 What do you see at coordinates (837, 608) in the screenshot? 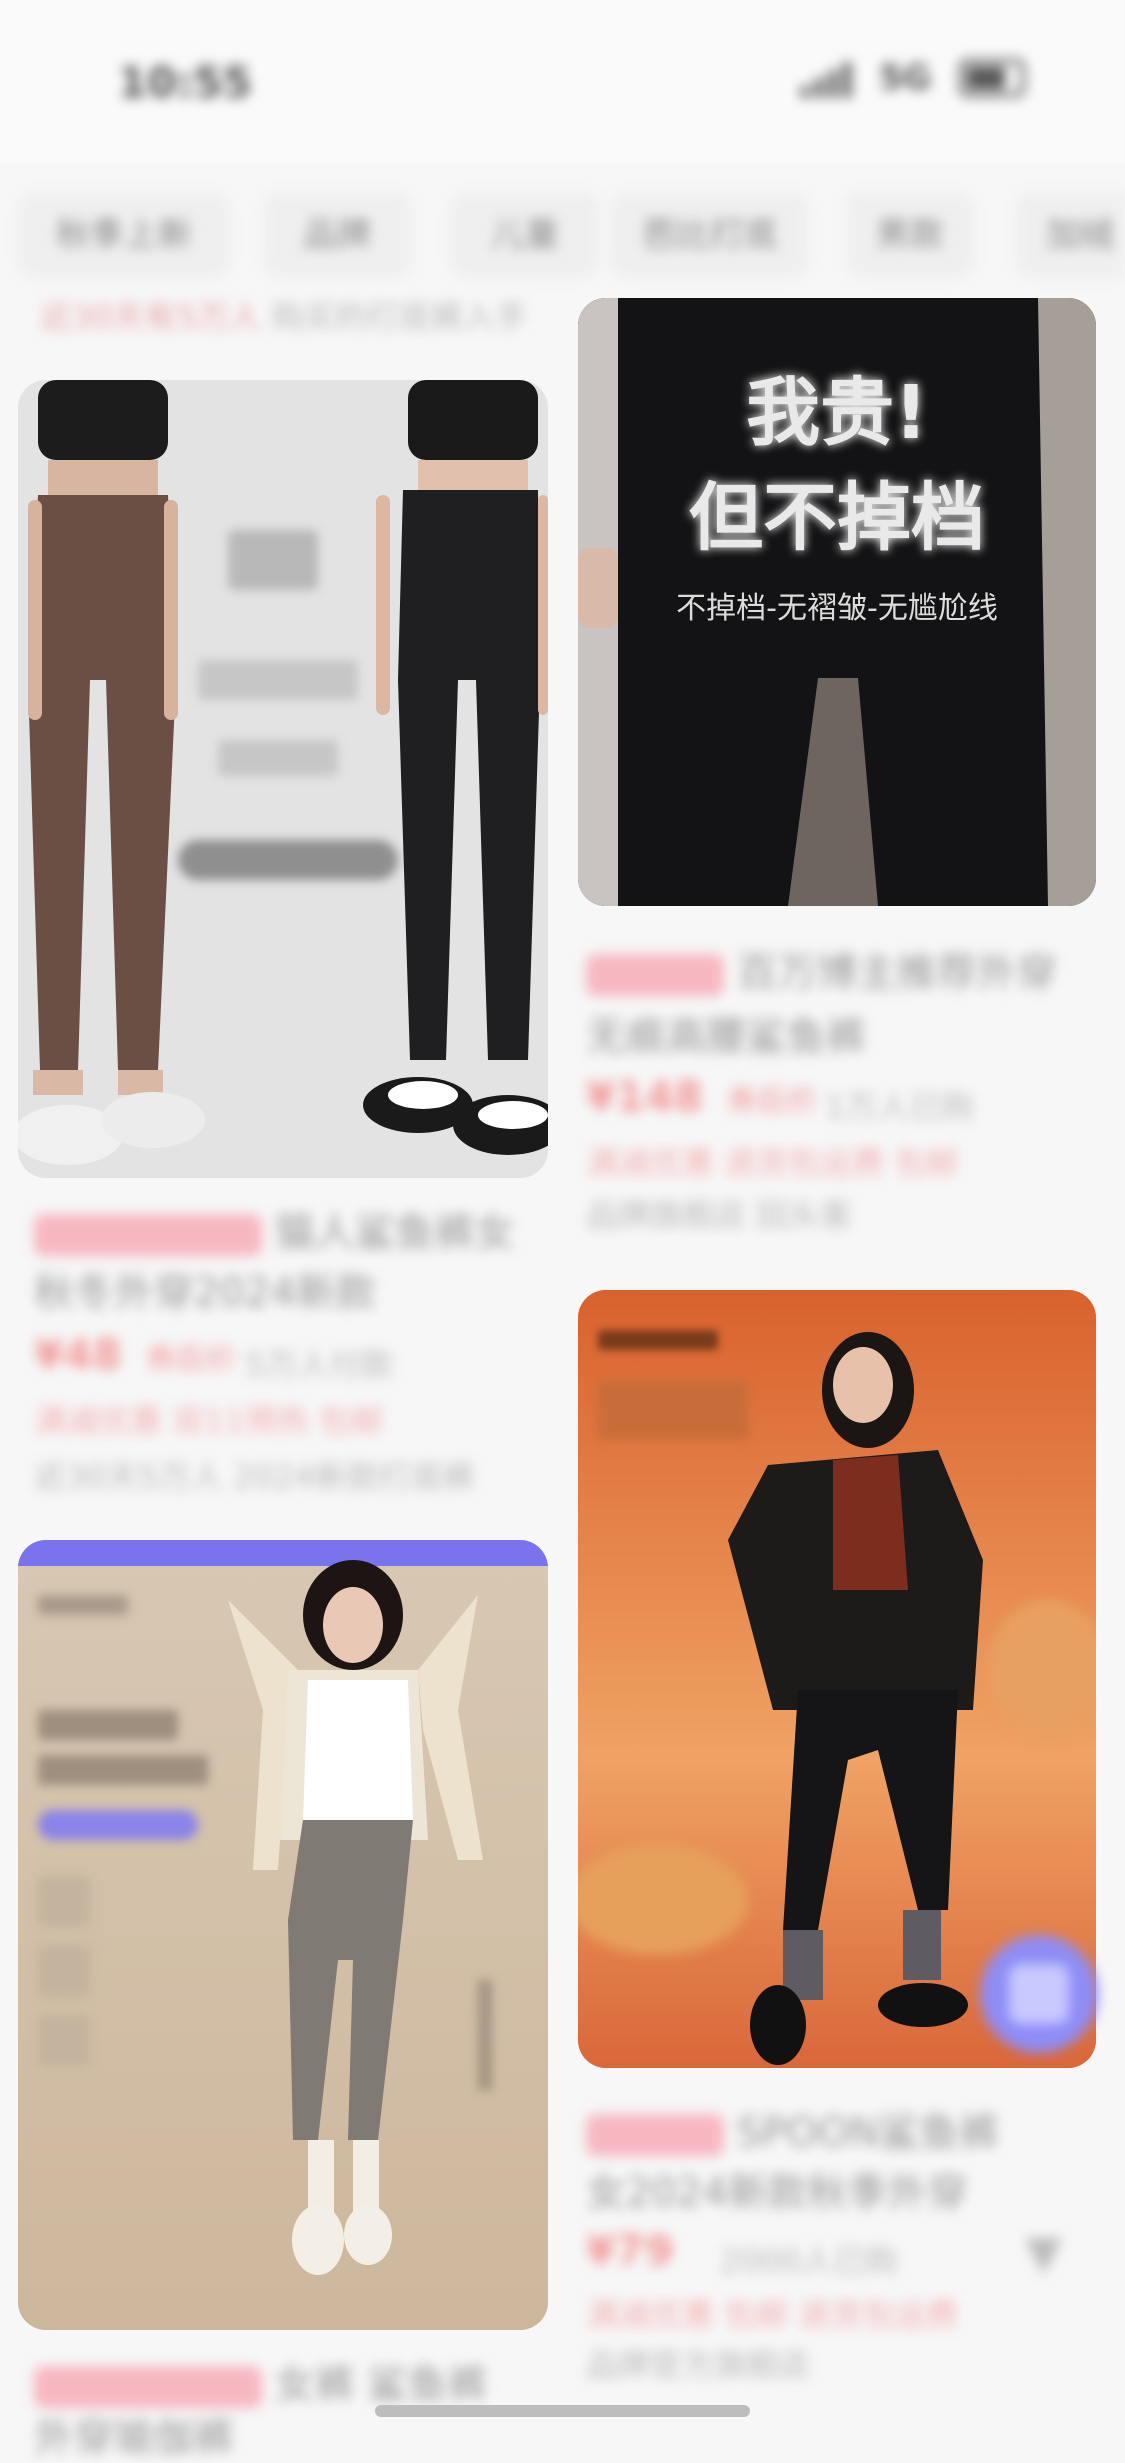
I see `overlay-subtitle: 不掉档-无褶皱-无尴尬线` at bounding box center [837, 608].